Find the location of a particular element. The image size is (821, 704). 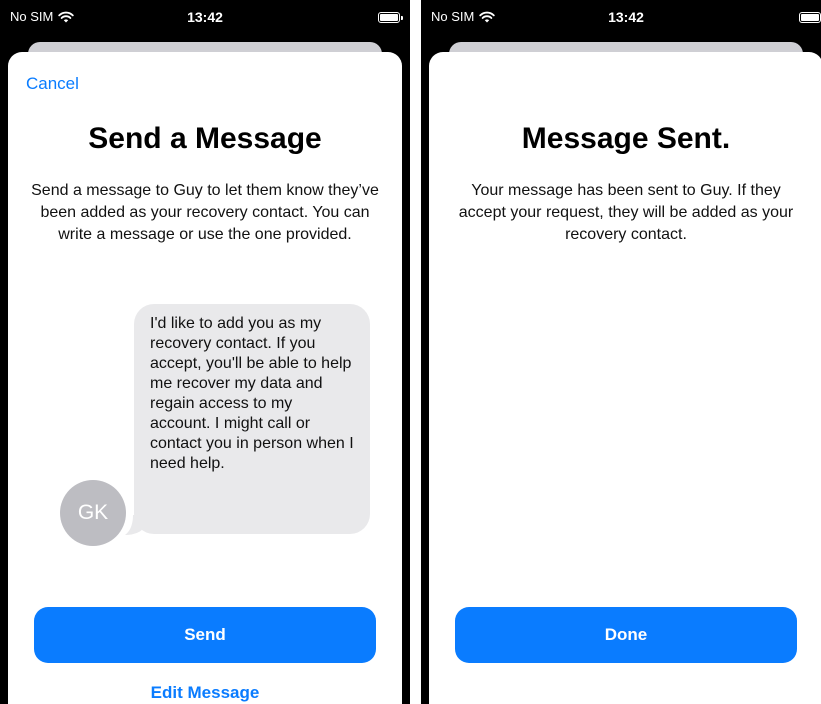

avatar: GK is located at coordinates (93, 513).